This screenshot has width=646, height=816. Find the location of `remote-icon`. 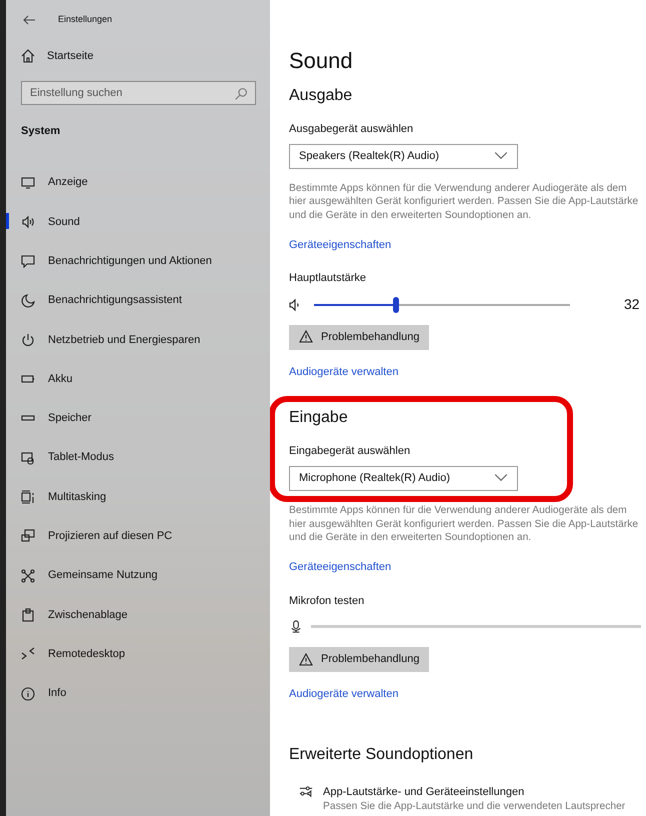

remote-icon is located at coordinates (28, 654).